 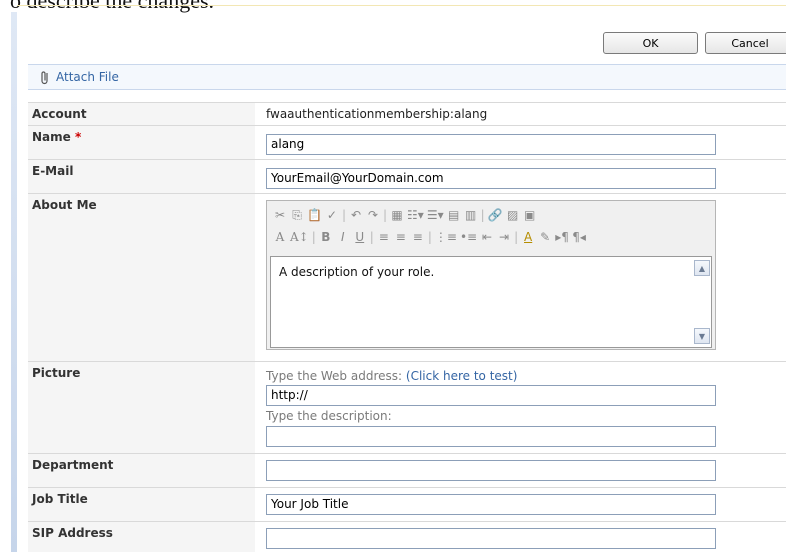 I want to click on table-menu-icon: ☷▾, so click(x=415, y=215).